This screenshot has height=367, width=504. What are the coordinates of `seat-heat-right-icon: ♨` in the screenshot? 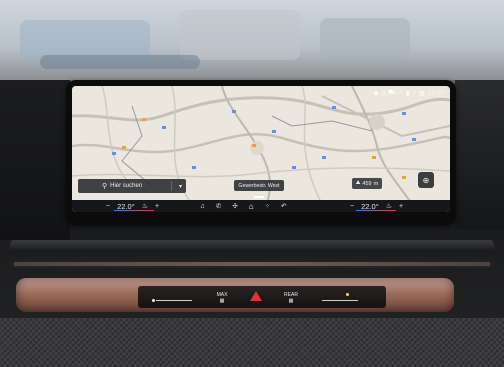 It's located at (389, 206).